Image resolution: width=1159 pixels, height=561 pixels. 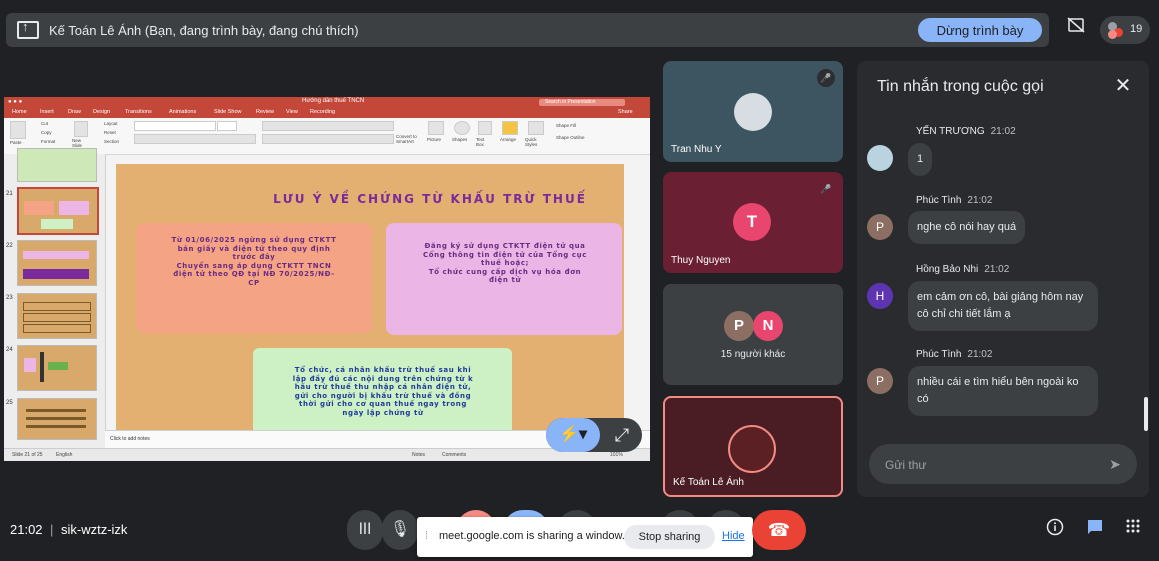 I want to click on notes-toggle: Notes, so click(x=418, y=455).